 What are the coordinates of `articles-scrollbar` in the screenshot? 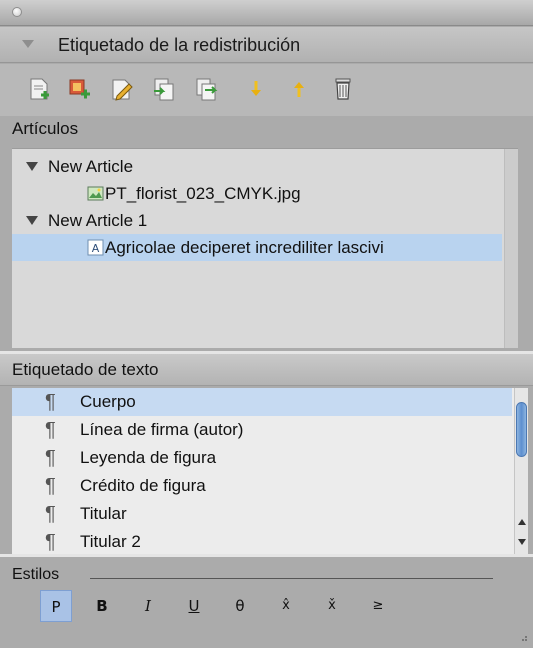 It's located at (511, 248).